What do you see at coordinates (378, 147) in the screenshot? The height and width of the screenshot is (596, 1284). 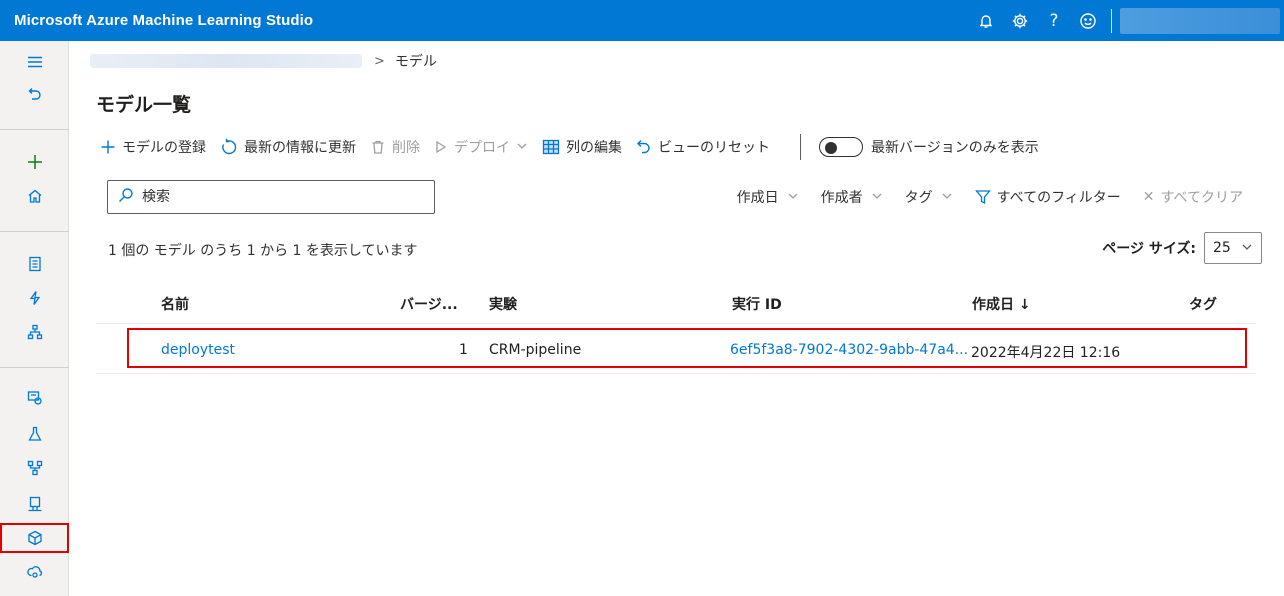 I see `trash-icon` at bounding box center [378, 147].